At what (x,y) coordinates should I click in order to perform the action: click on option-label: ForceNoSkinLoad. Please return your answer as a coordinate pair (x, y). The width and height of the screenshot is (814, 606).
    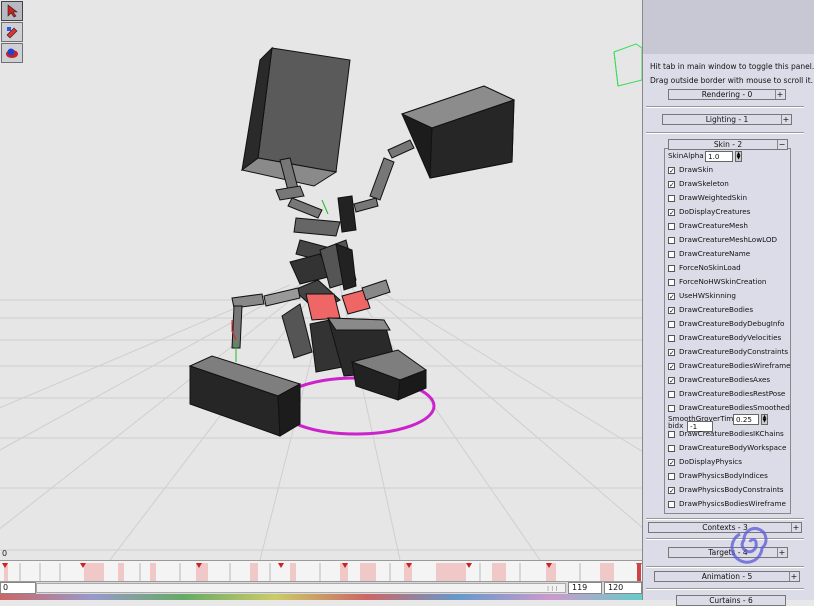
    Looking at the image, I should click on (710, 267).